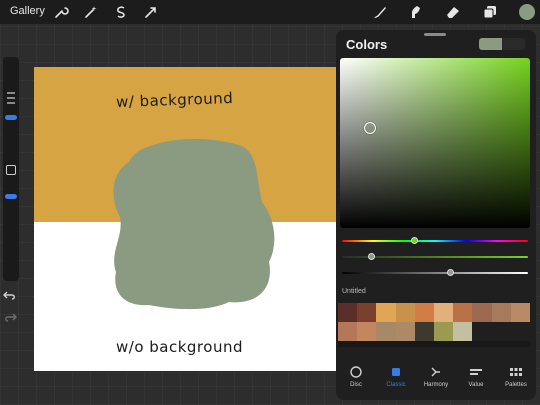 This screenshot has width=540, height=405. I want to click on panel-grabber, so click(435, 34).